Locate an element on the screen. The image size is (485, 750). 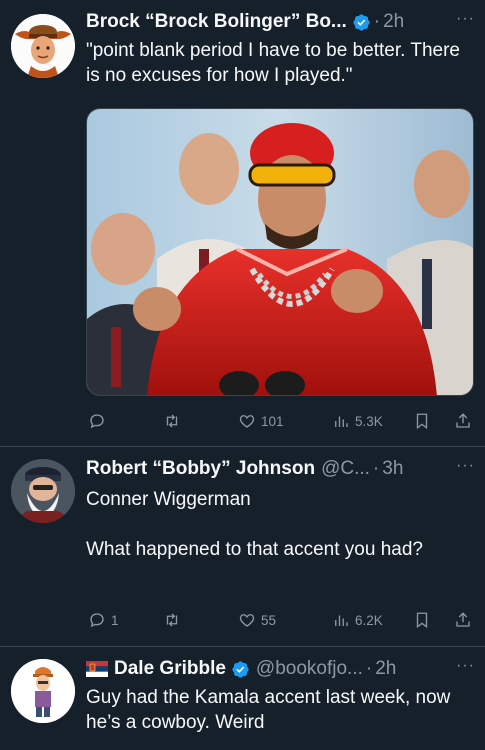
like-button: 55 is located at coordinates (257, 620).